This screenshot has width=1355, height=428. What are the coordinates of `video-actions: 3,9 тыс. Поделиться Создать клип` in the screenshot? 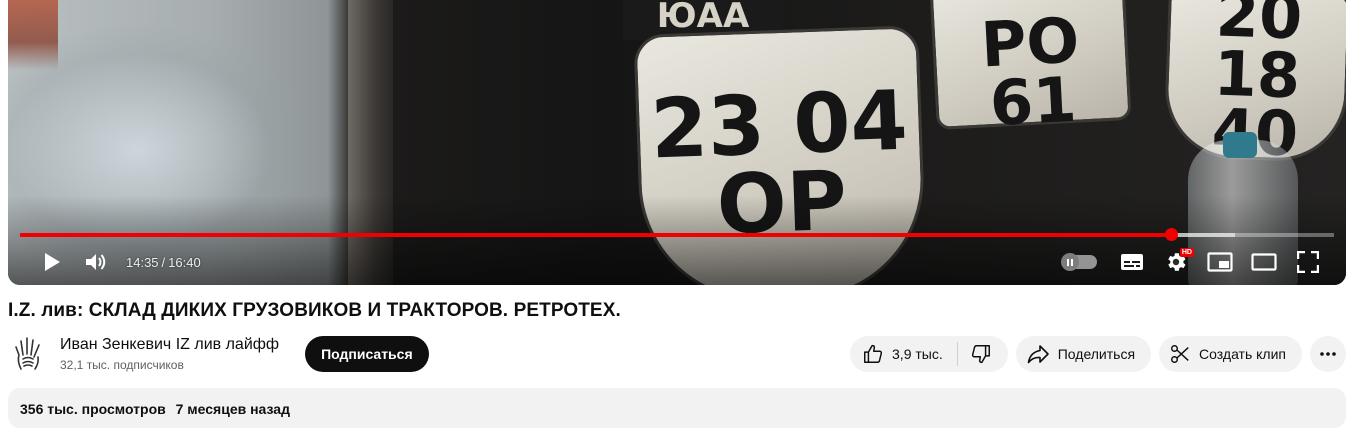 It's located at (1094, 354).